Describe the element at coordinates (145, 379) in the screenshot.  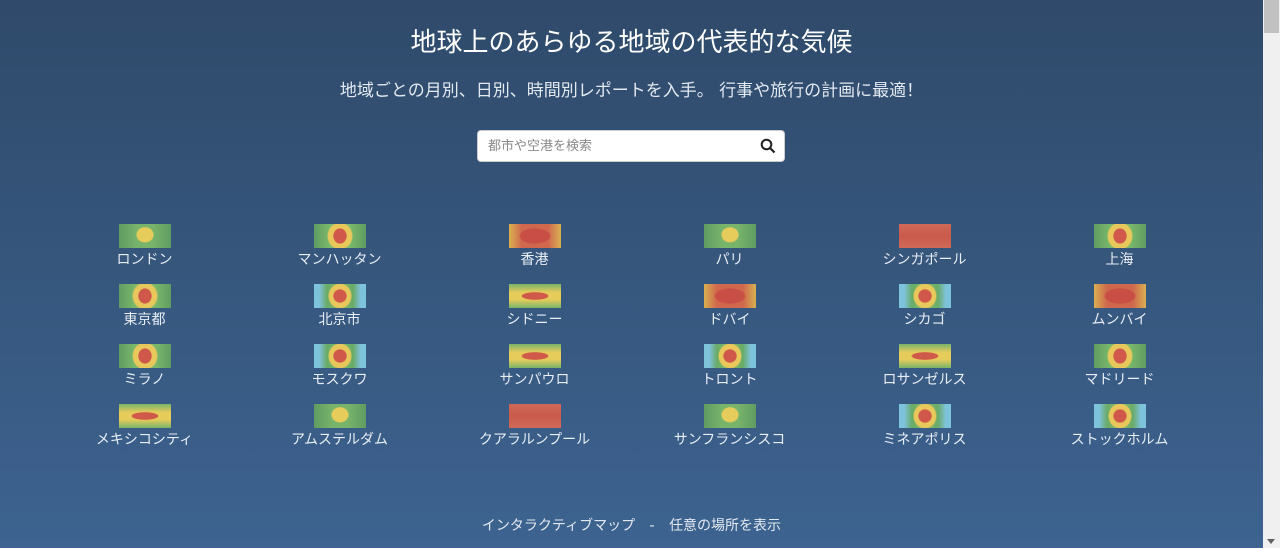
I see `city-name: ミラノ` at that location.